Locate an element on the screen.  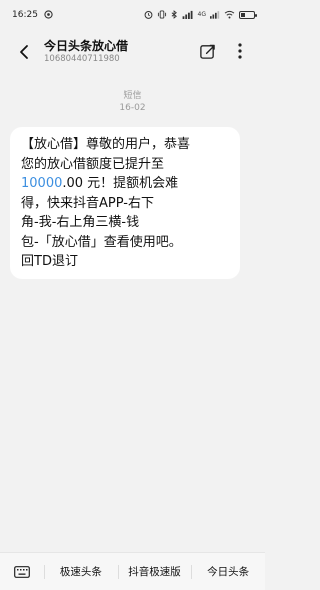
amount-rest: .00 元！提额机会难 is located at coordinates (120, 183).